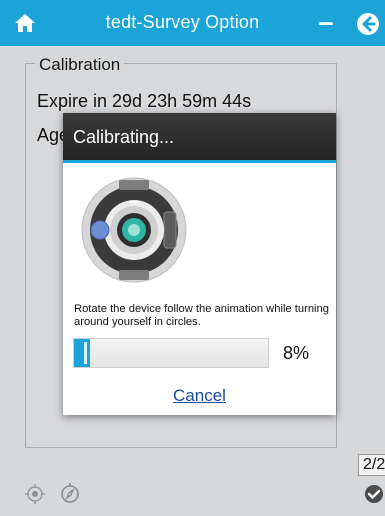 The image size is (385, 516). I want to click on calibration-progress-bar, so click(171, 353).